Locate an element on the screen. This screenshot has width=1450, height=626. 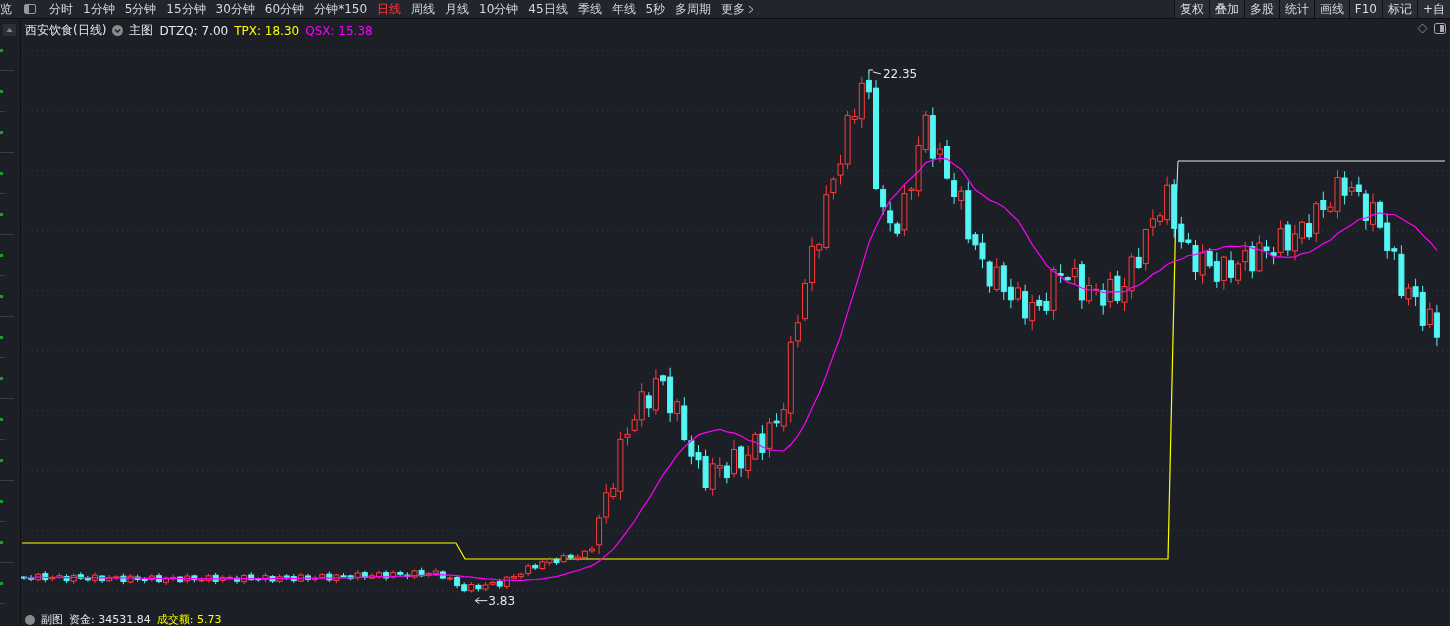
dropdown-icon is located at coordinates (118, 30).